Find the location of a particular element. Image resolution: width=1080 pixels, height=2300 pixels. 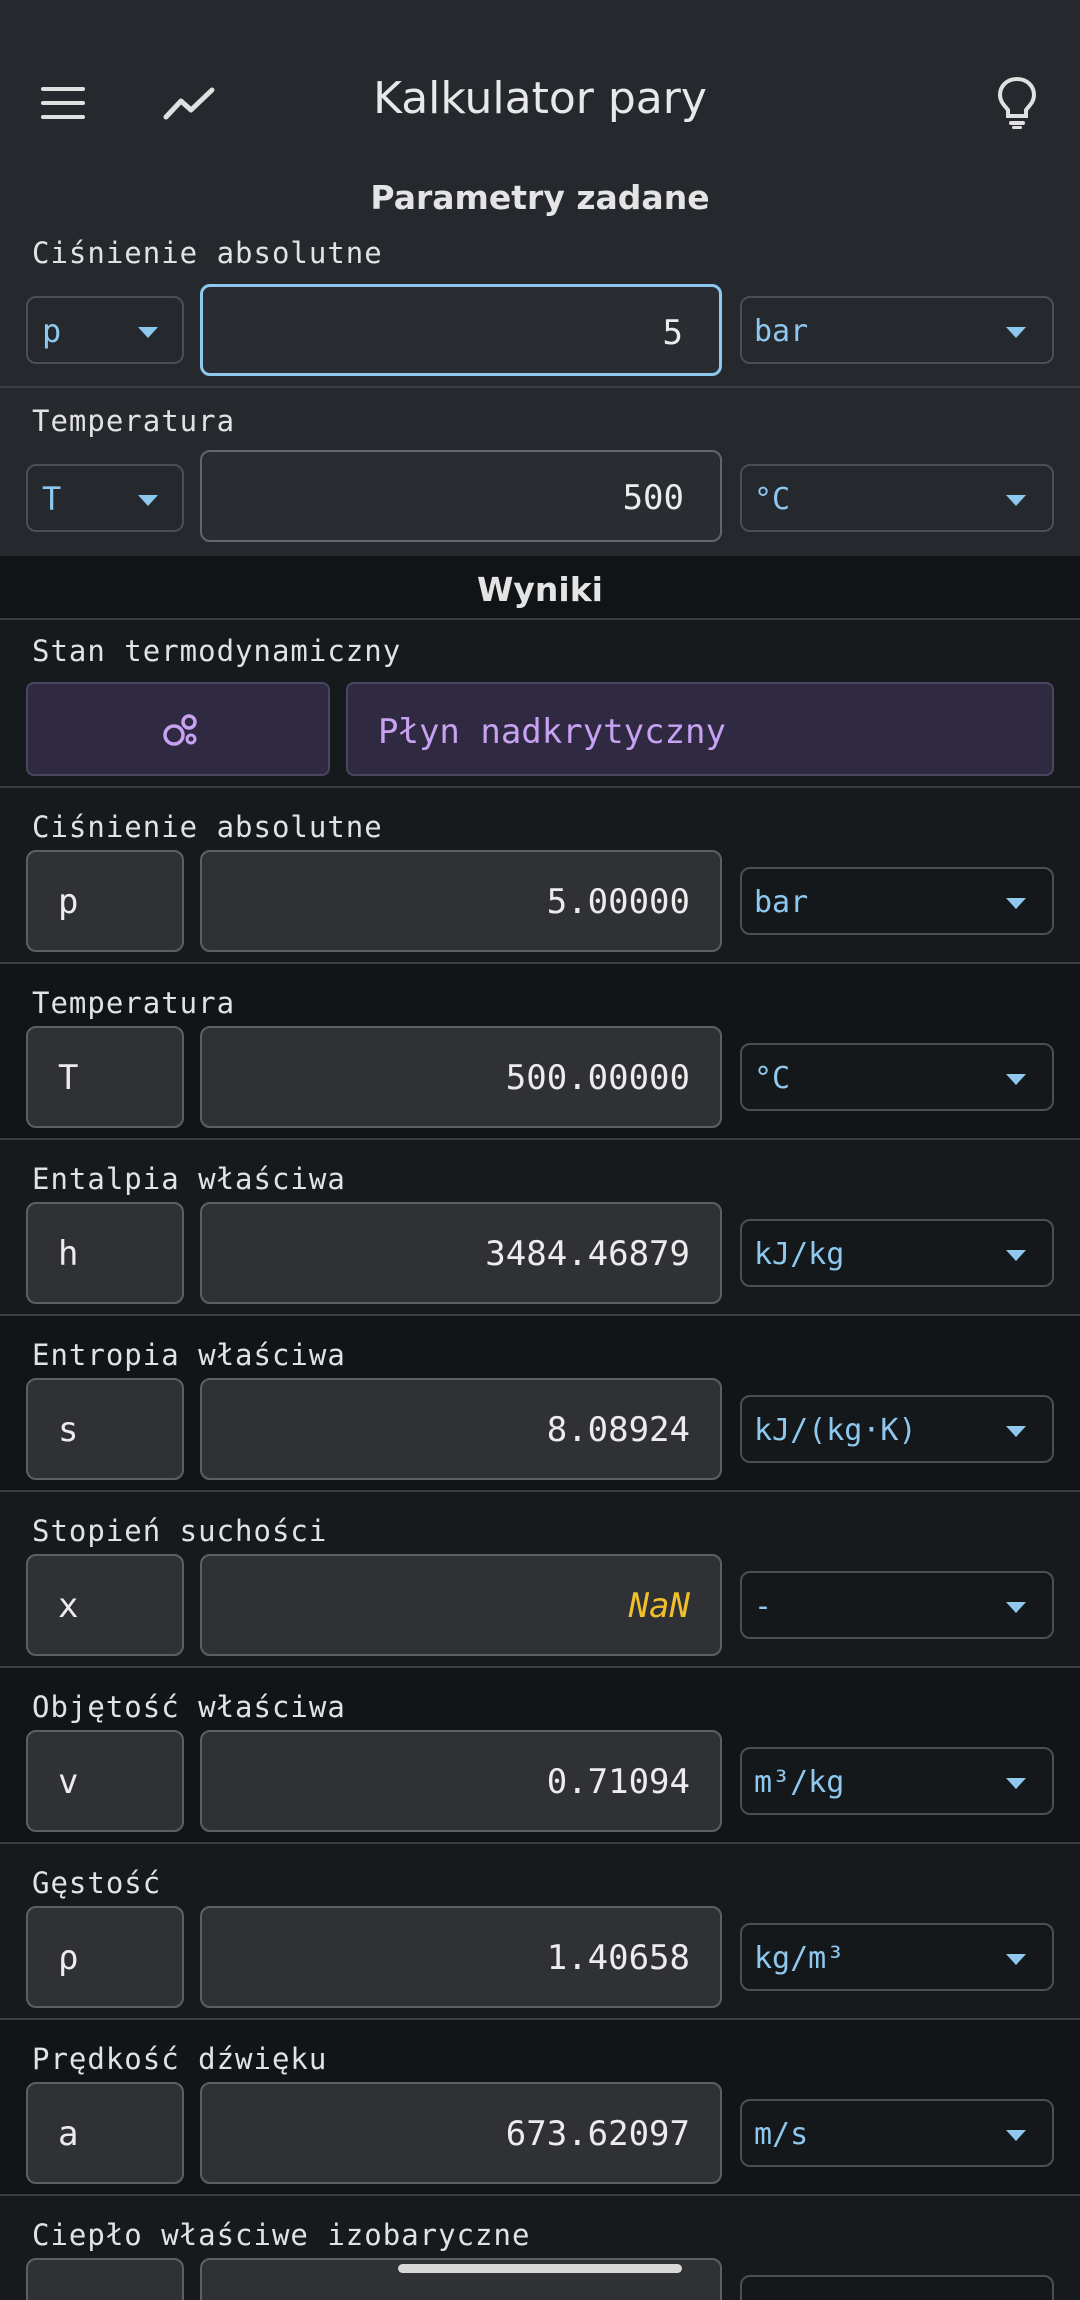

result-value: 1.40658 is located at coordinates (618, 1958).